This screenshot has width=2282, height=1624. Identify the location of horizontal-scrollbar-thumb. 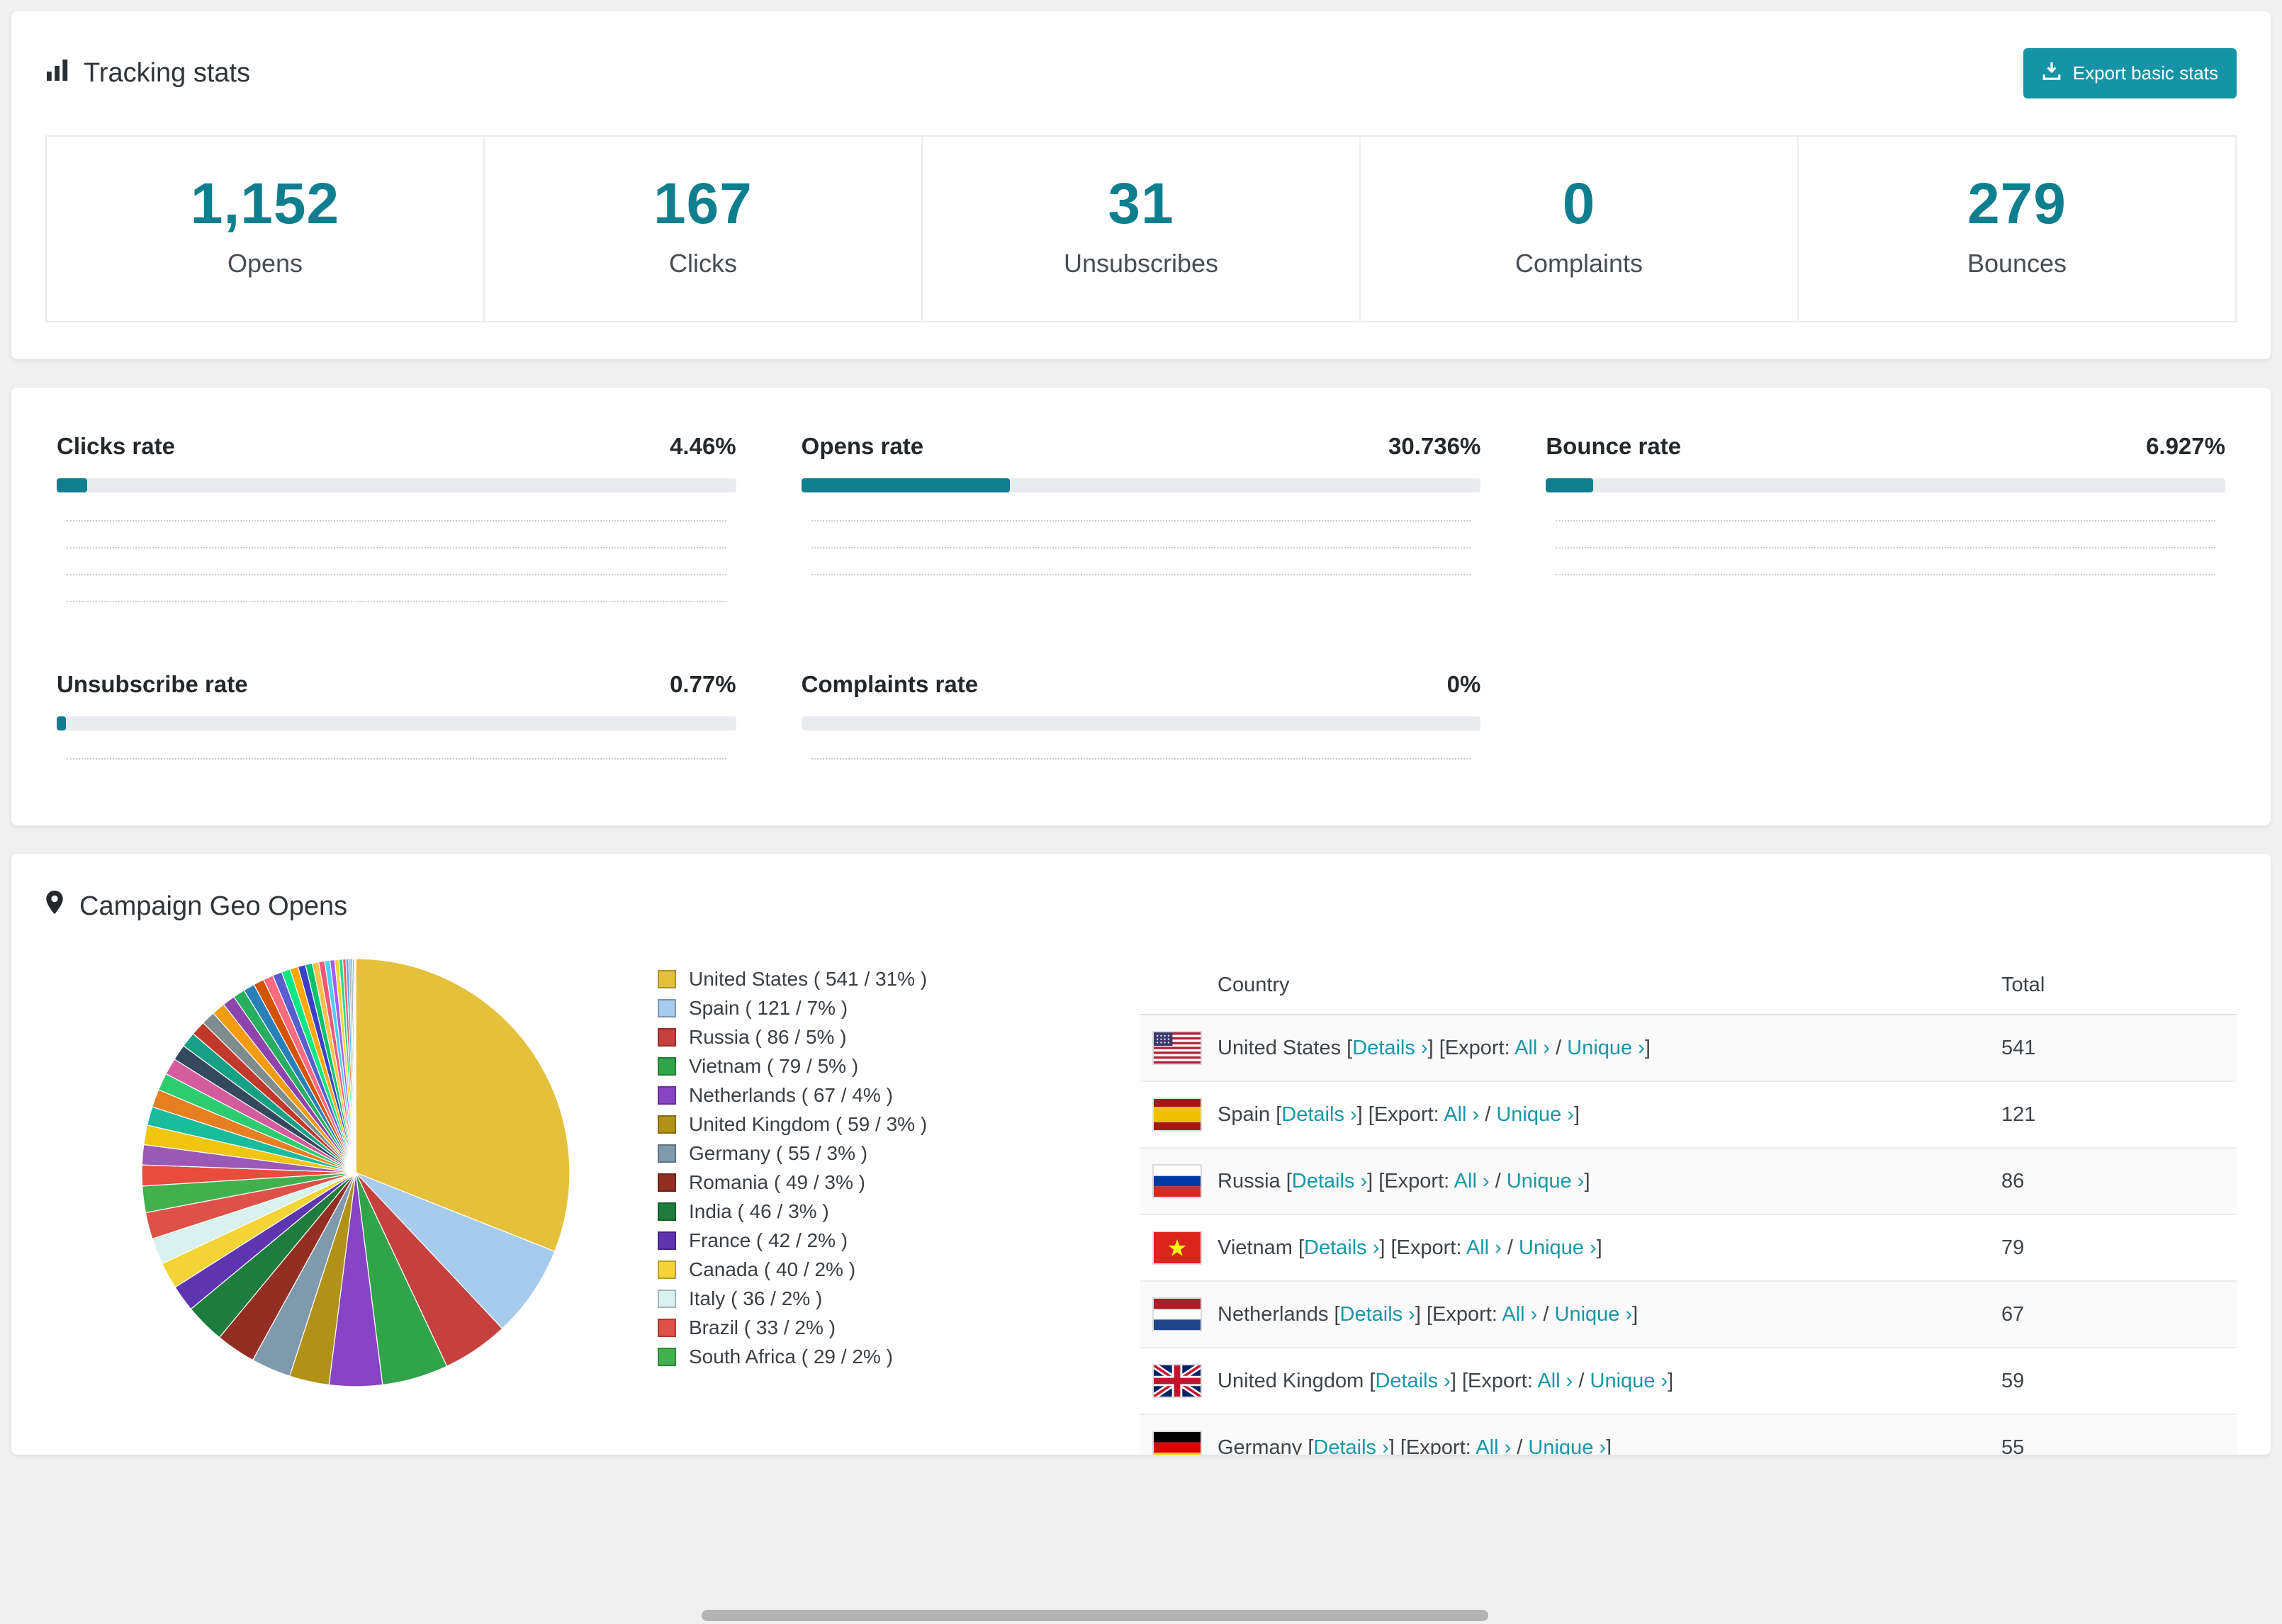
(1095, 1615).